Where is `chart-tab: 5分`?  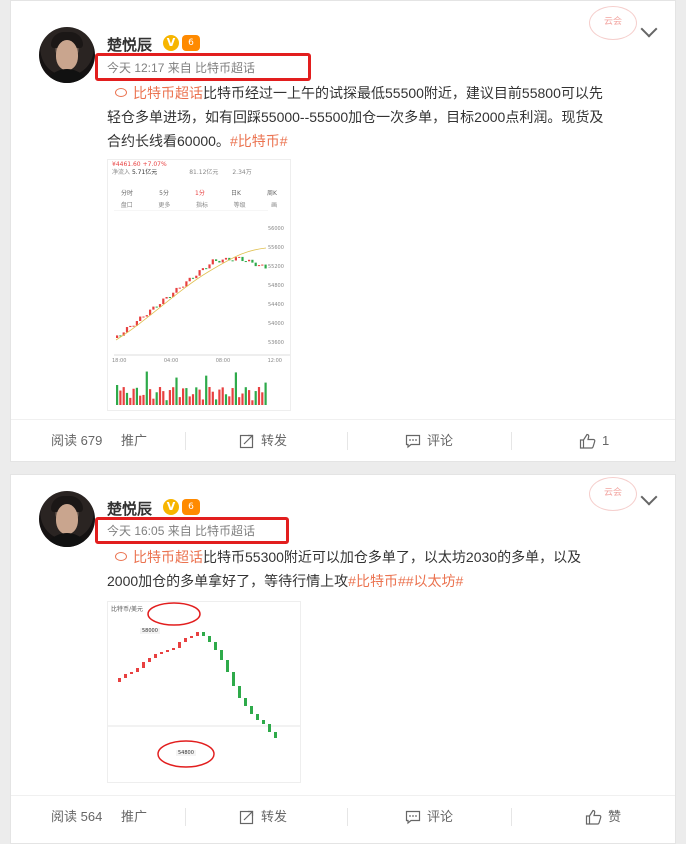 chart-tab: 5分 is located at coordinates (164, 193).